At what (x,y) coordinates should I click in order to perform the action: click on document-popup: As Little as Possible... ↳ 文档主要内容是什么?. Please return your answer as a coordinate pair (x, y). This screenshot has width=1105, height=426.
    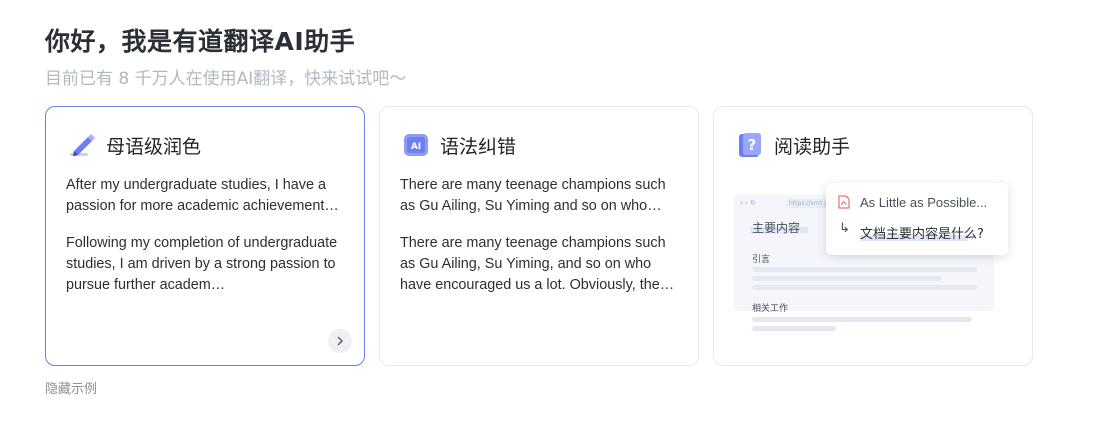
    Looking at the image, I should click on (917, 219).